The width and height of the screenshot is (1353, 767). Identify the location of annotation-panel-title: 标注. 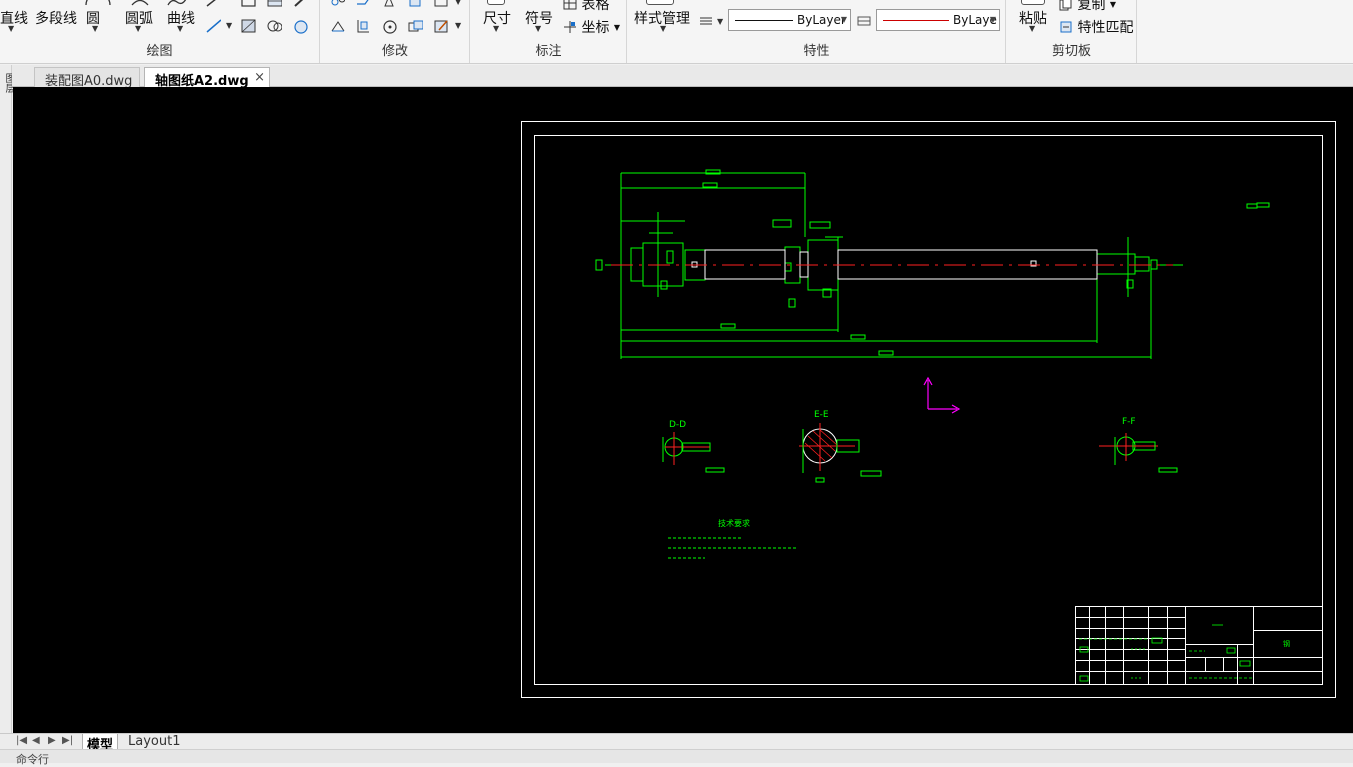
(548, 51).